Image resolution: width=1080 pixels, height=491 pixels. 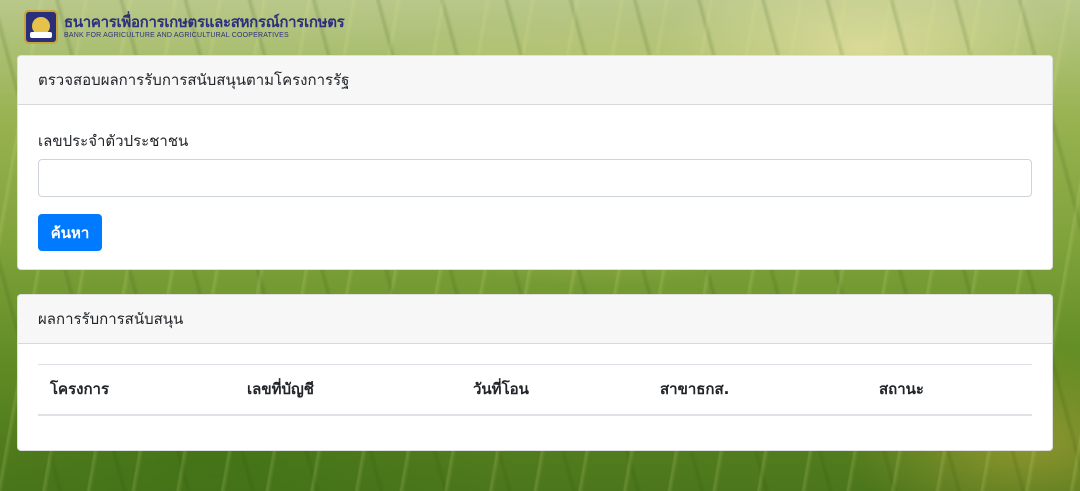 What do you see at coordinates (757, 390) in the screenshot?
I see `column-header-baac-branch: สาขาธกส.` at bounding box center [757, 390].